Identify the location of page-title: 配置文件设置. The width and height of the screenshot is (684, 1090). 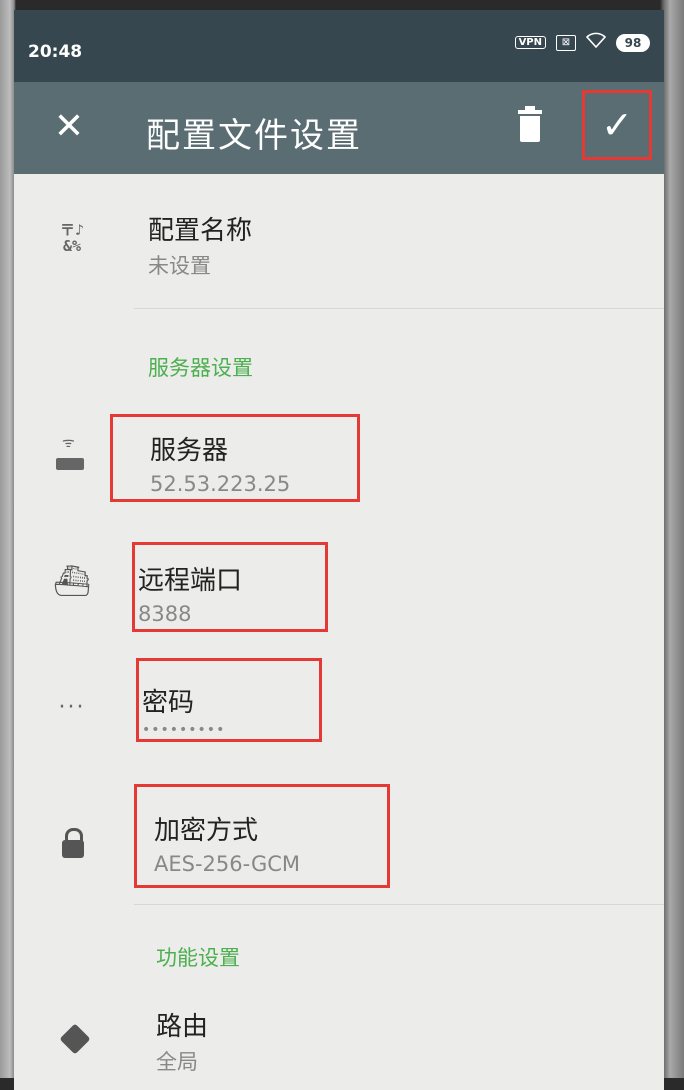
(254, 136).